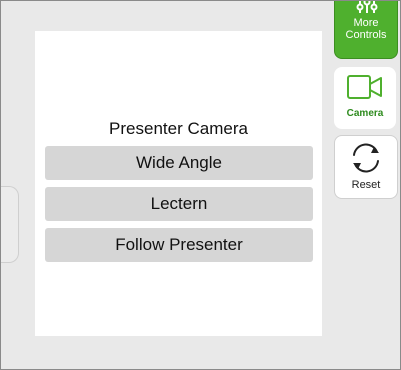  Describe the element at coordinates (366, 23) in the screenshot. I see `more-controls-label-line1: More` at that location.